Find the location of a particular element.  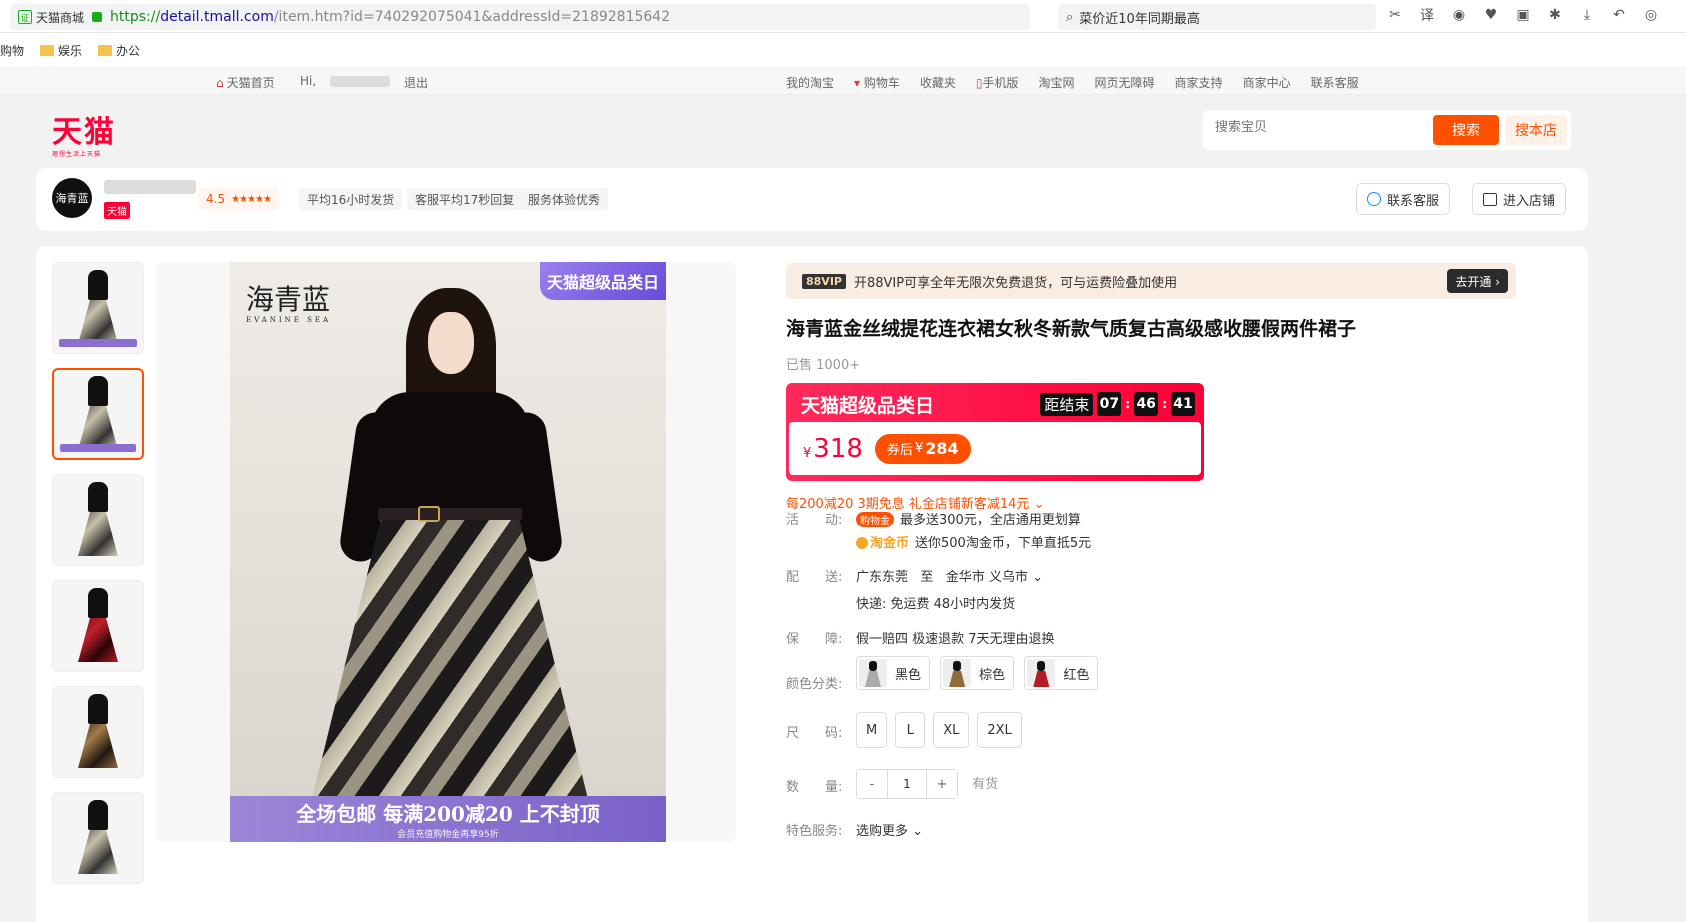

nav-contact: 联系客服 is located at coordinates (1335, 82).